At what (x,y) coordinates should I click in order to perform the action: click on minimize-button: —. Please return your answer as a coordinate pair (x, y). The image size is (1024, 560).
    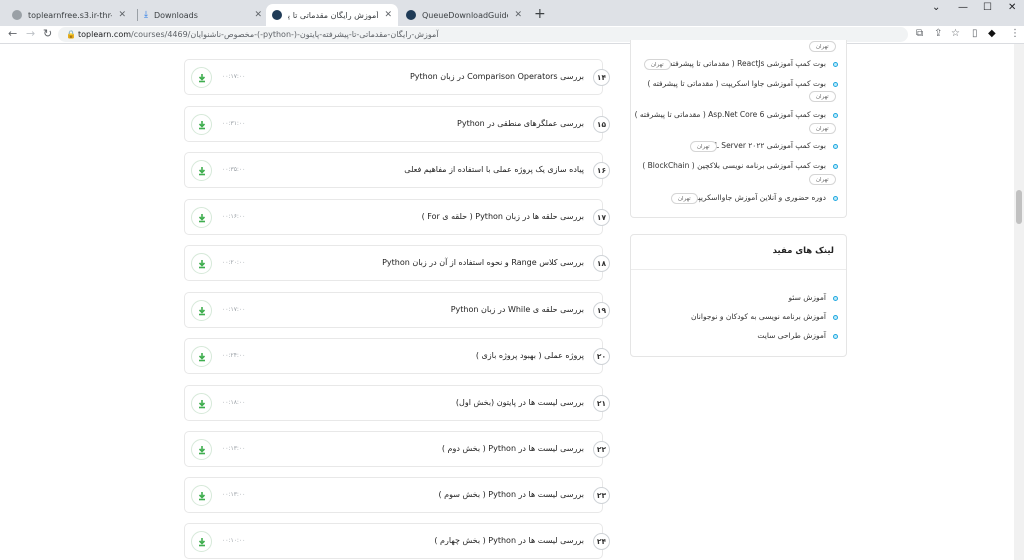
    Looking at the image, I should click on (963, 7).